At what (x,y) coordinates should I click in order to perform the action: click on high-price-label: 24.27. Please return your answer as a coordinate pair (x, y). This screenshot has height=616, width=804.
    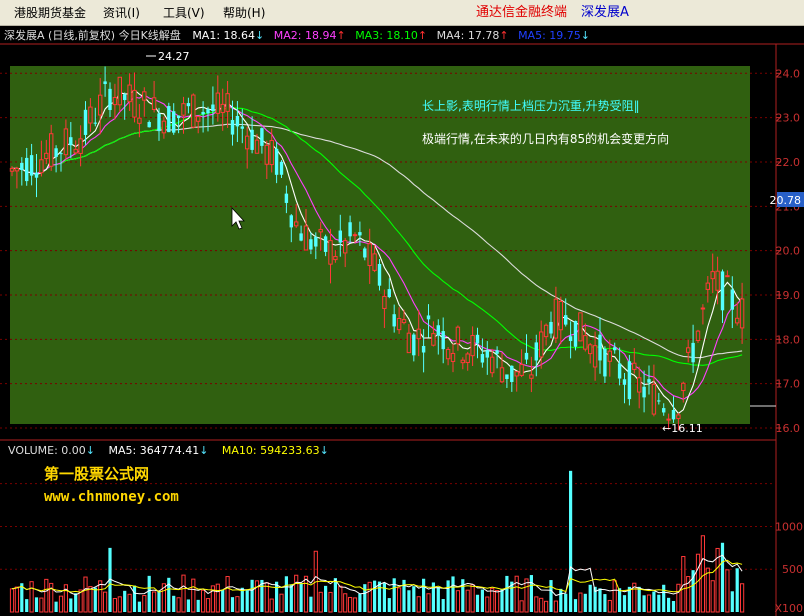
    Looking at the image, I should click on (174, 56).